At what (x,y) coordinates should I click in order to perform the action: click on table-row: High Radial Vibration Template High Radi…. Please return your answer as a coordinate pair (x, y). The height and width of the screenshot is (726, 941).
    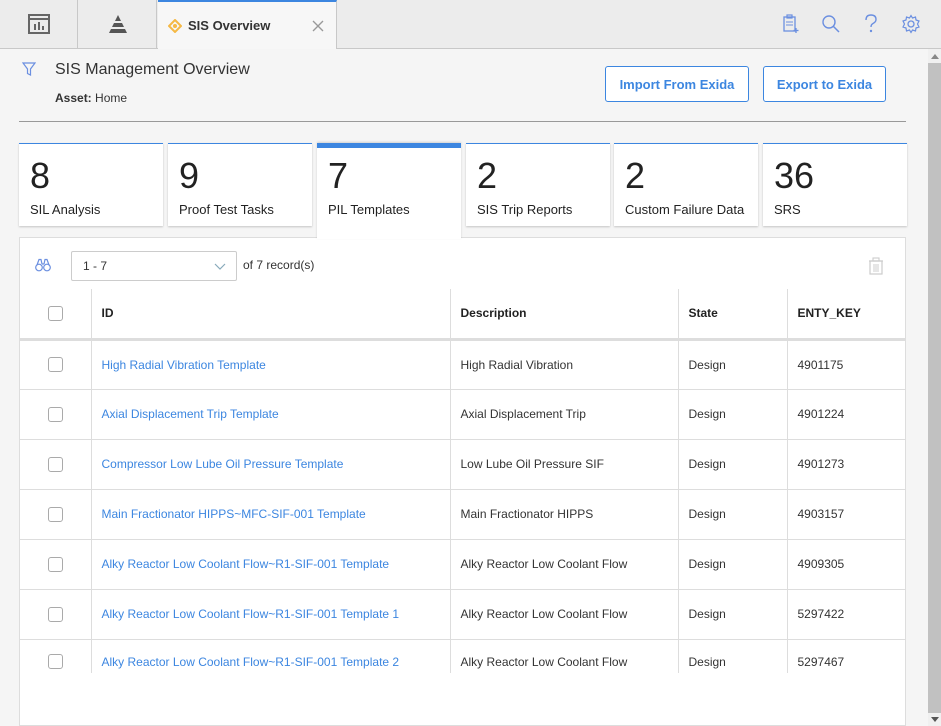
    Looking at the image, I should click on (462, 364).